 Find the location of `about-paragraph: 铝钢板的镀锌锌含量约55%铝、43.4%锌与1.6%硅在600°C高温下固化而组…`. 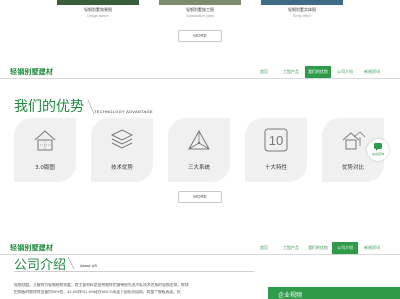

about-paragraph: 铝钢板的镀锌锌含量约55%铝、43.4%锌与1.6%硅在600°C高温下固化而组… is located at coordinates (97, 292).